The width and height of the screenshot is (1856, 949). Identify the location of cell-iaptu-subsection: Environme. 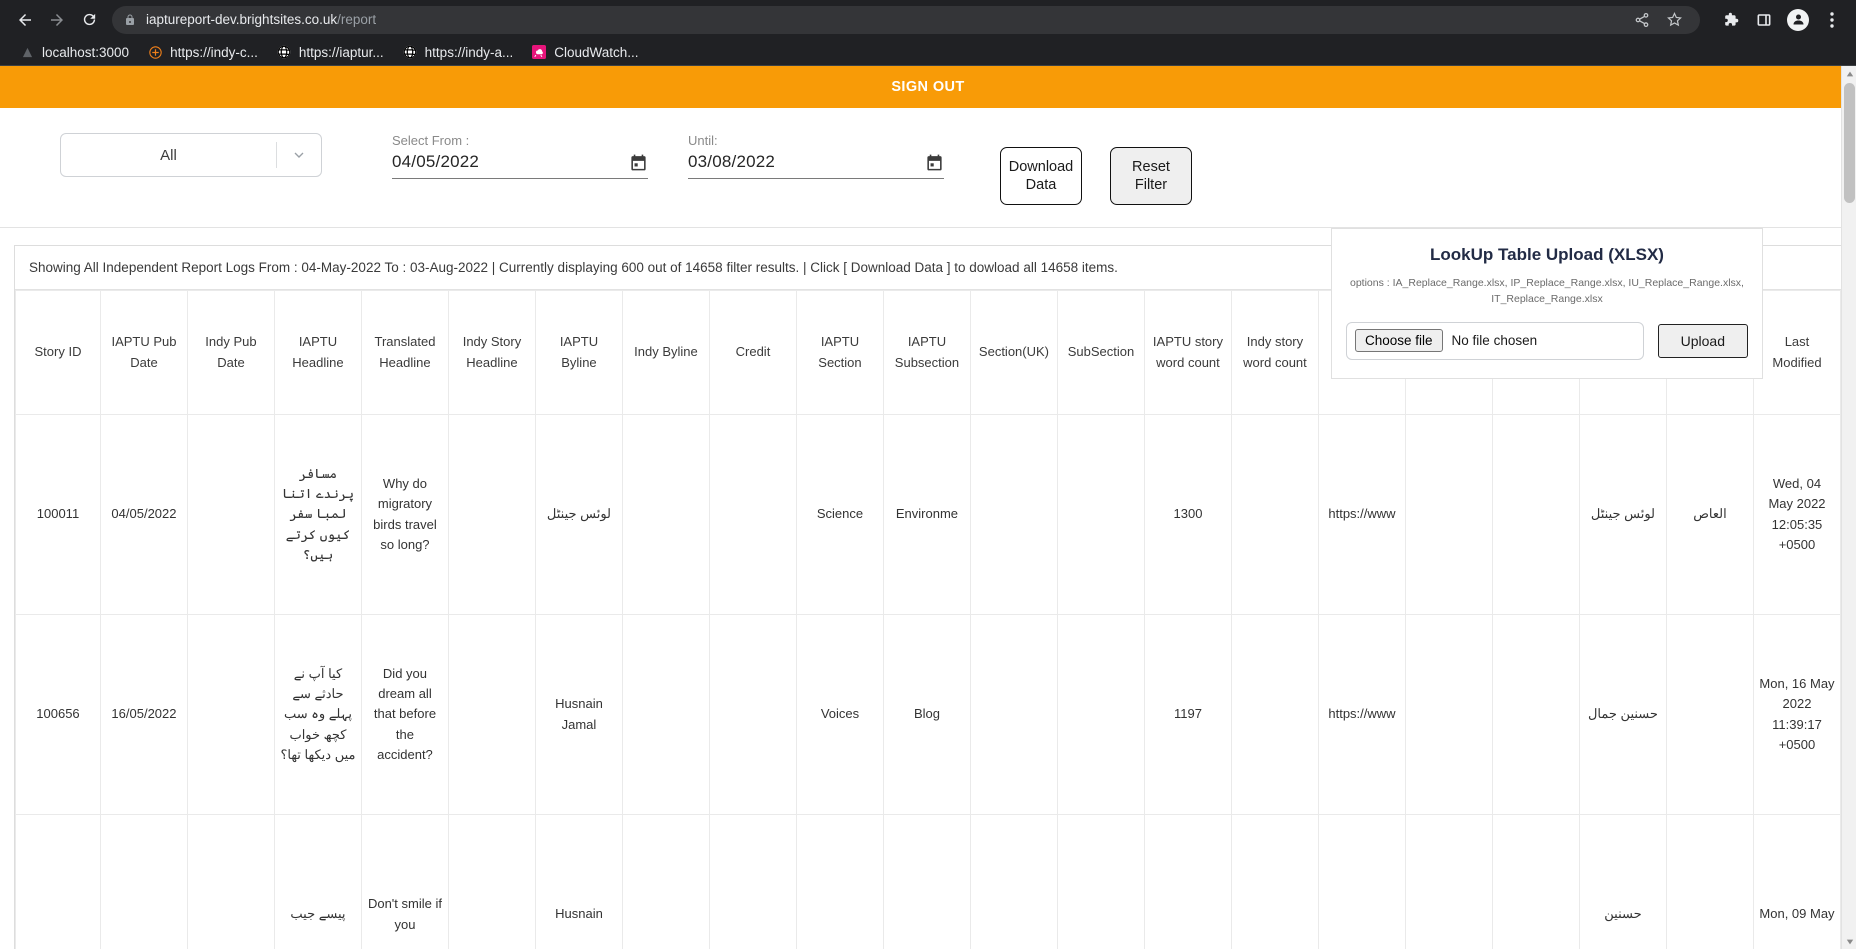
(926, 514).